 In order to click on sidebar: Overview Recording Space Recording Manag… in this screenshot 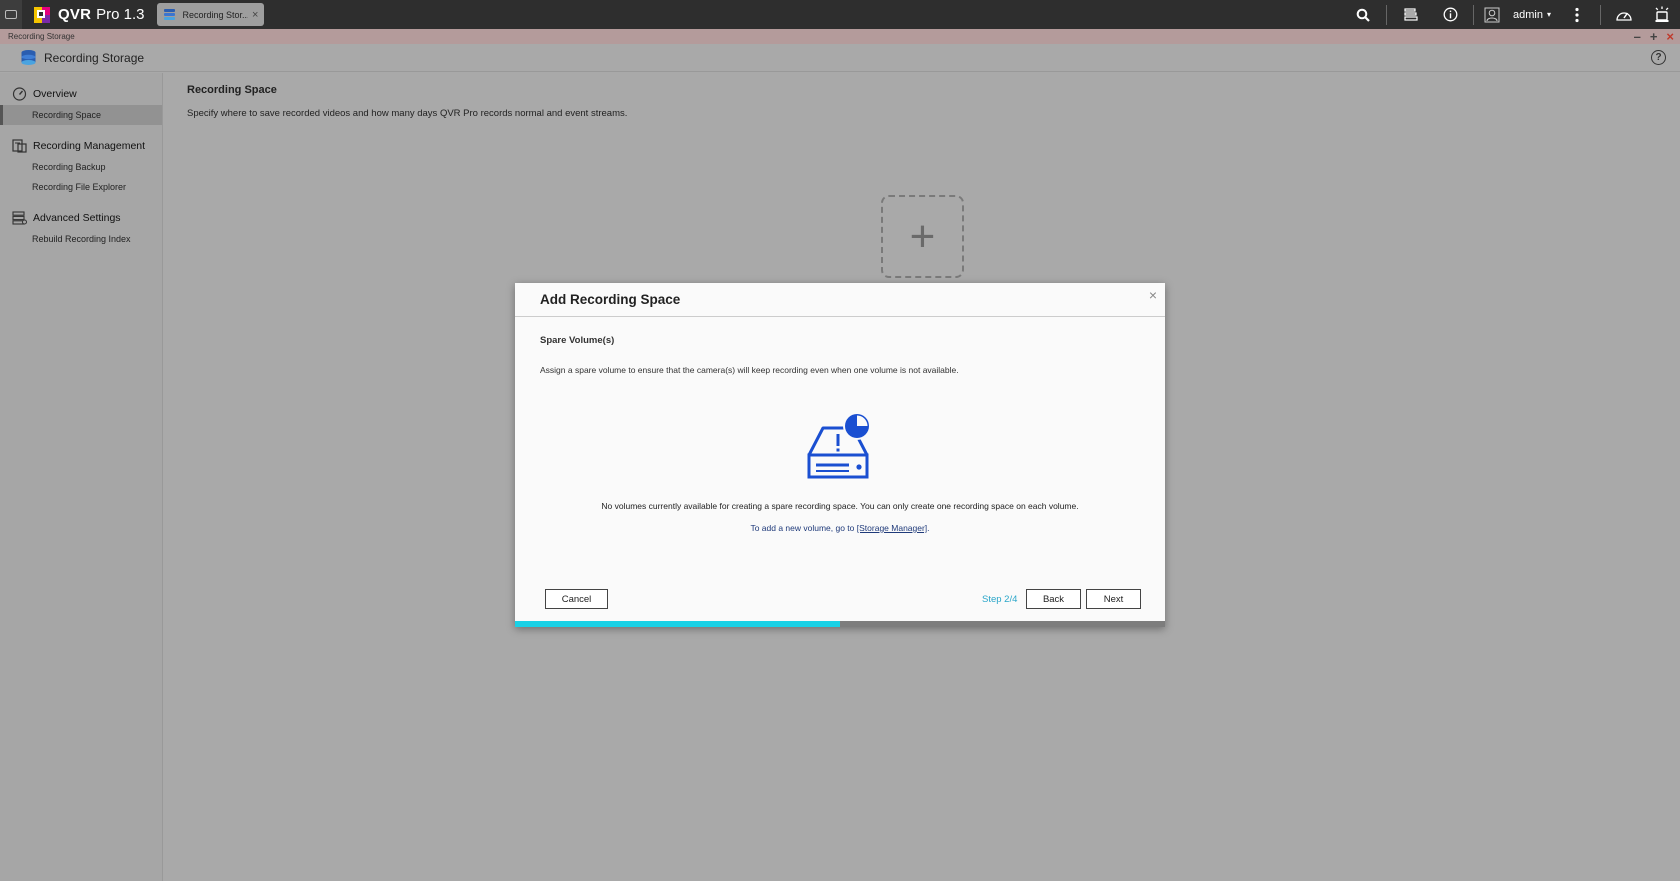, I will do `click(81, 477)`.